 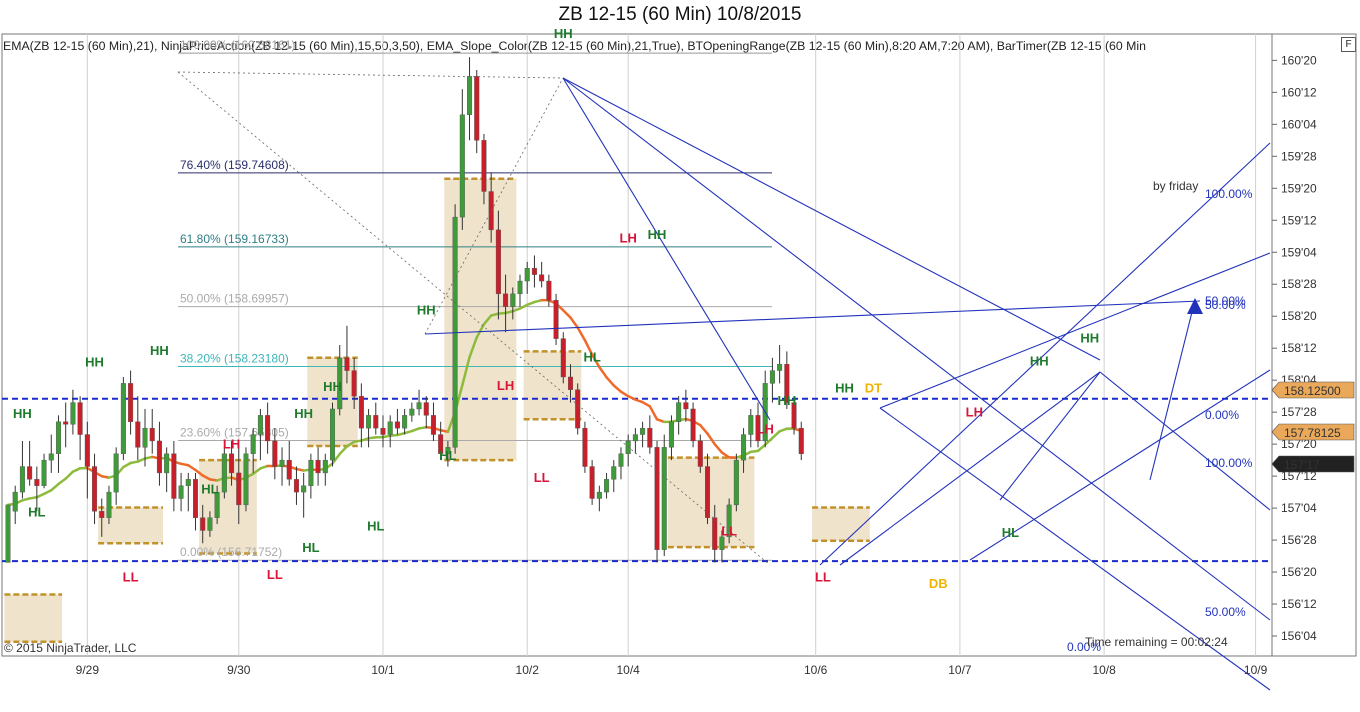 What do you see at coordinates (1302, 465) in the screenshot?
I see `price-badge-label: 157'17` at bounding box center [1302, 465].